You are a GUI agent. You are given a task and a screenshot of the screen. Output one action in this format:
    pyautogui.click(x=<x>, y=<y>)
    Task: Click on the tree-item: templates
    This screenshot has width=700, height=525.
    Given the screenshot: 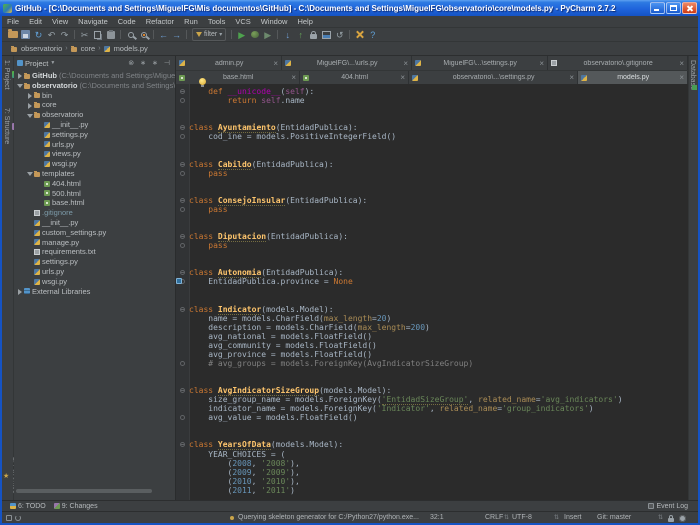 What is the action you would take?
    pyautogui.click(x=94, y=174)
    